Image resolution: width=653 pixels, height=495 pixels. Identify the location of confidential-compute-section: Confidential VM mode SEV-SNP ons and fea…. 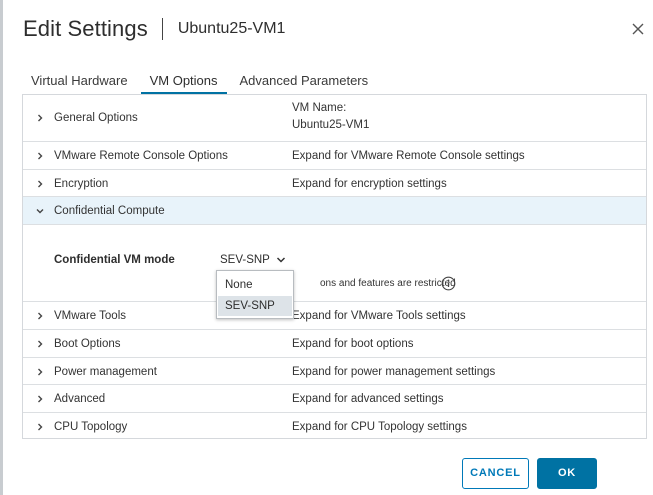
(334, 263).